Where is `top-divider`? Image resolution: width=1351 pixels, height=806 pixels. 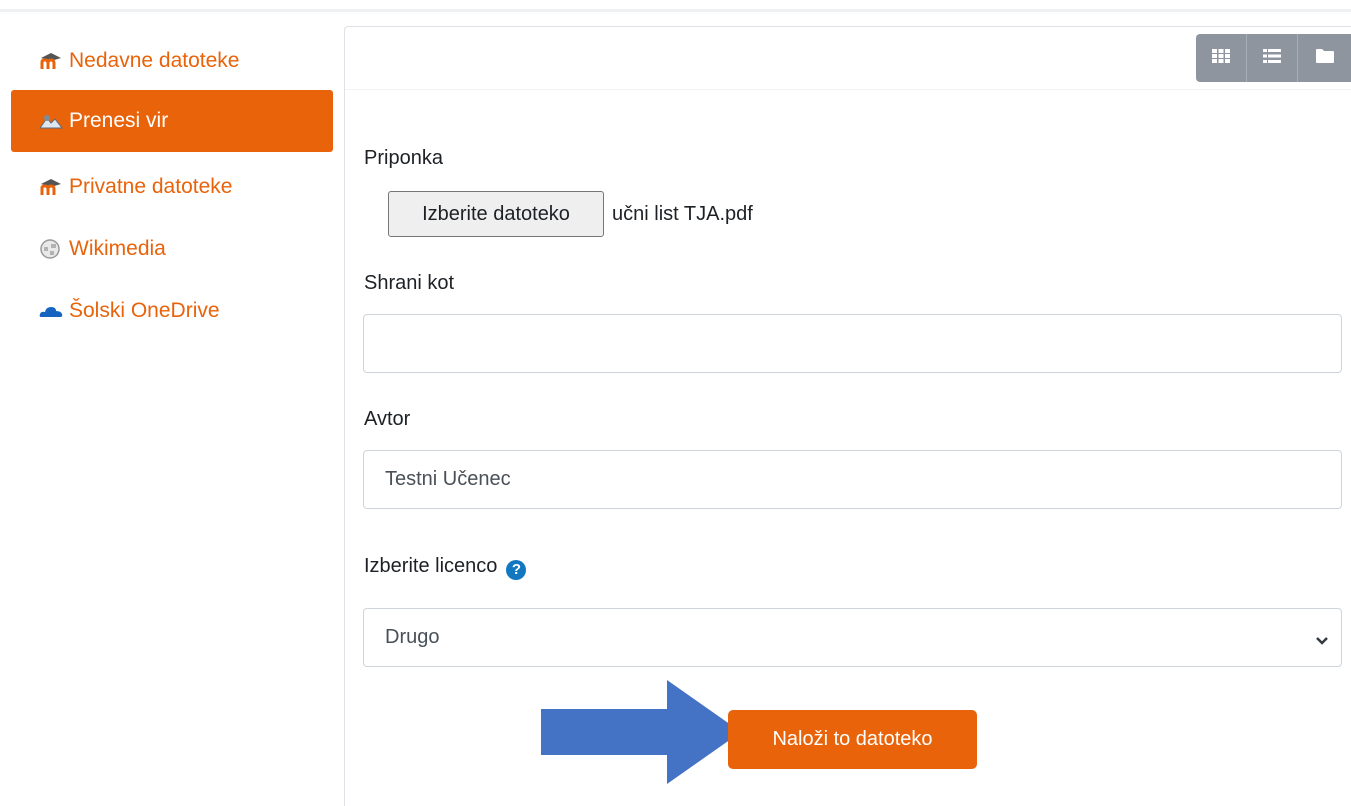
top-divider is located at coordinates (675, 10).